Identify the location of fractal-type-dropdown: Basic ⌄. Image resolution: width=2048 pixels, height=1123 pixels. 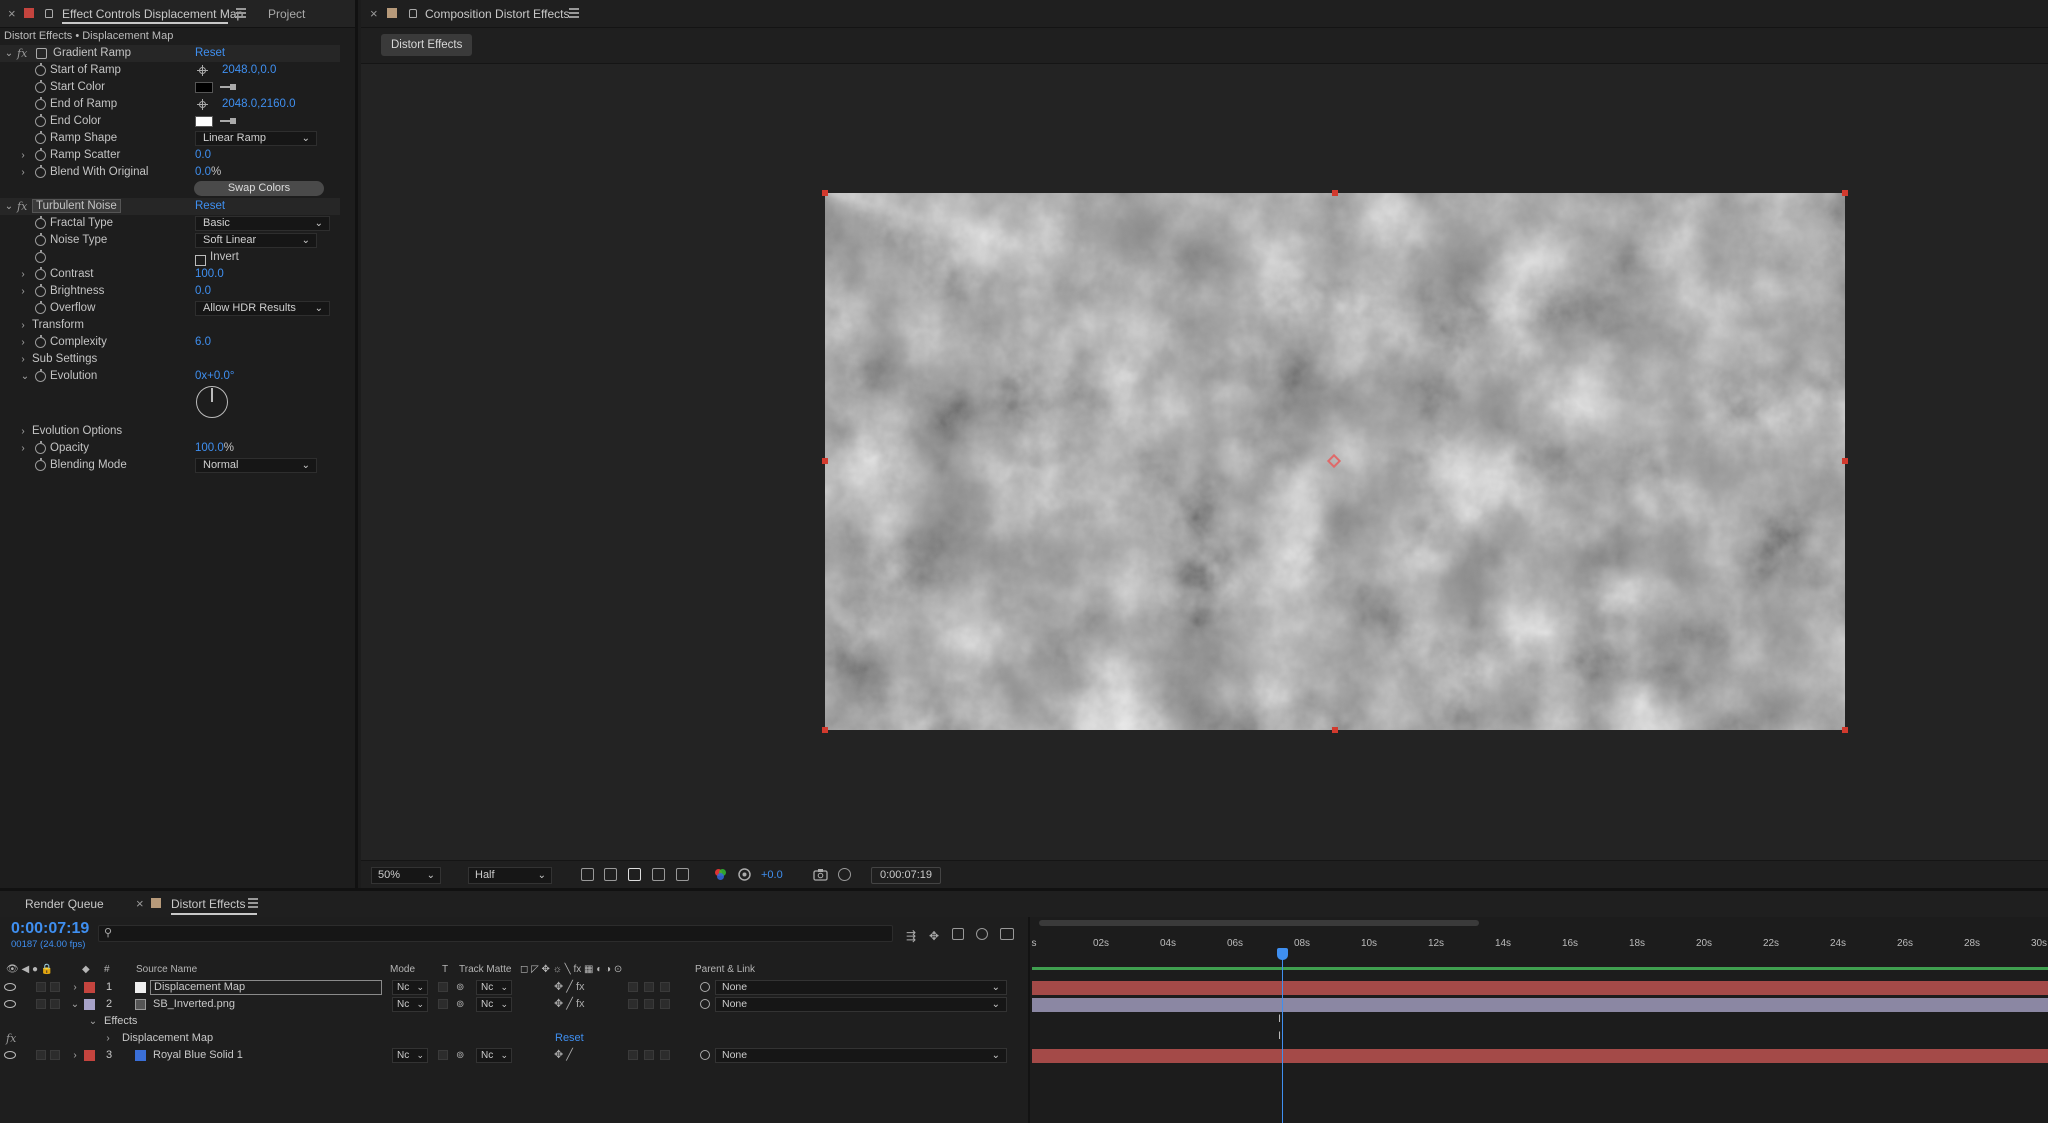
(262, 223).